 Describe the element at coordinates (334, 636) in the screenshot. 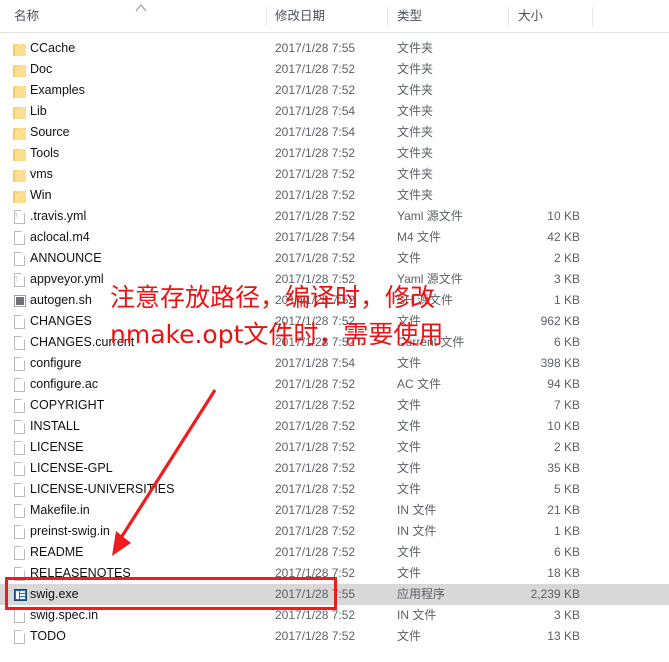

I see `table-row: TODO 2017/1/28 7:52 文件 13 KB` at that location.